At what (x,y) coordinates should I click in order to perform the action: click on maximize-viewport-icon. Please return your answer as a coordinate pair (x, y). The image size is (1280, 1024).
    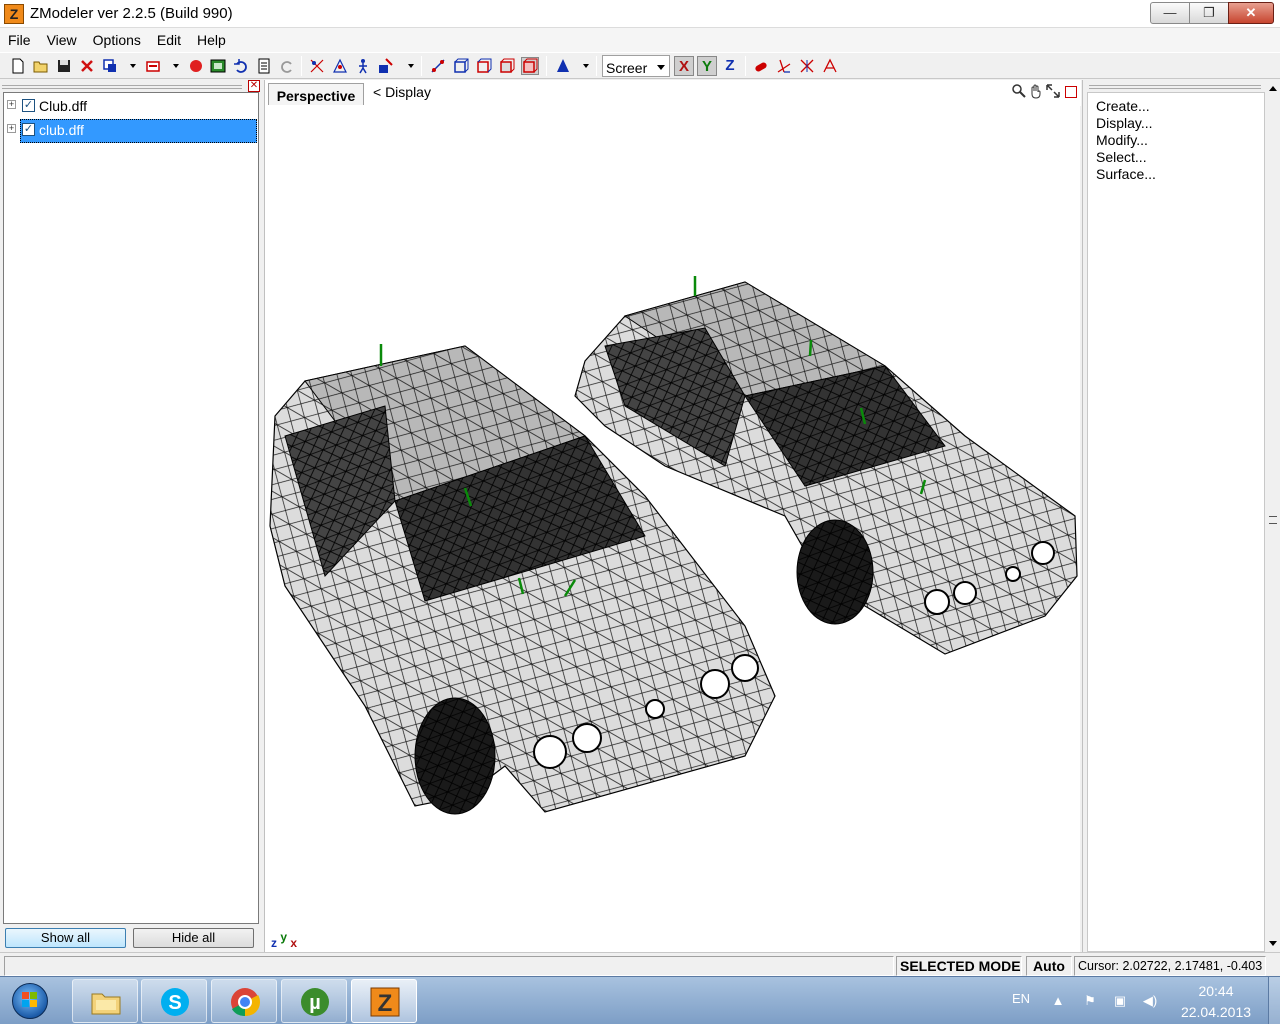
    Looking at the image, I should click on (1053, 92).